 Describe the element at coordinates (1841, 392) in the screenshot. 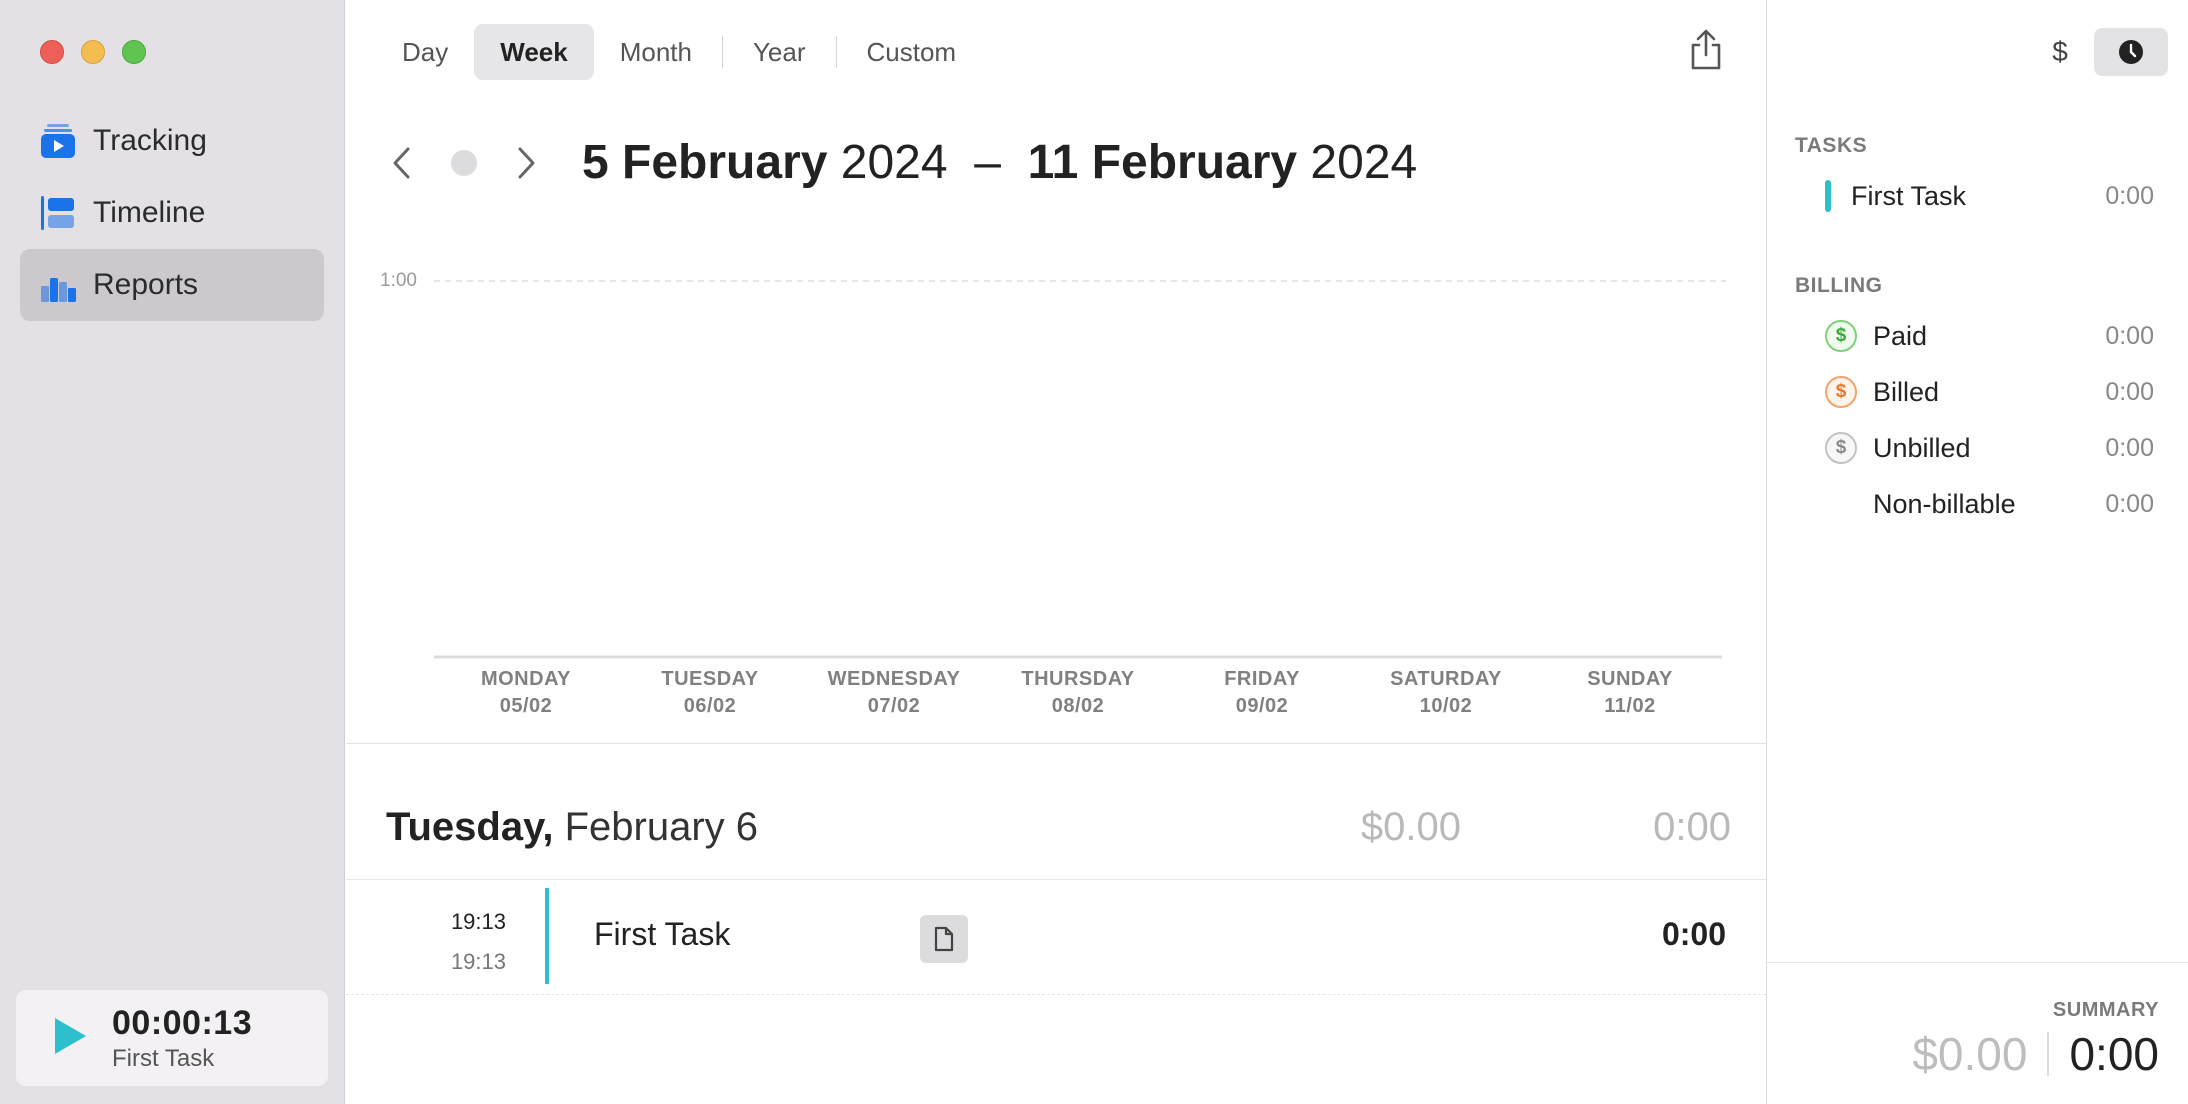

I see `billed-dollar-icon: $` at that location.